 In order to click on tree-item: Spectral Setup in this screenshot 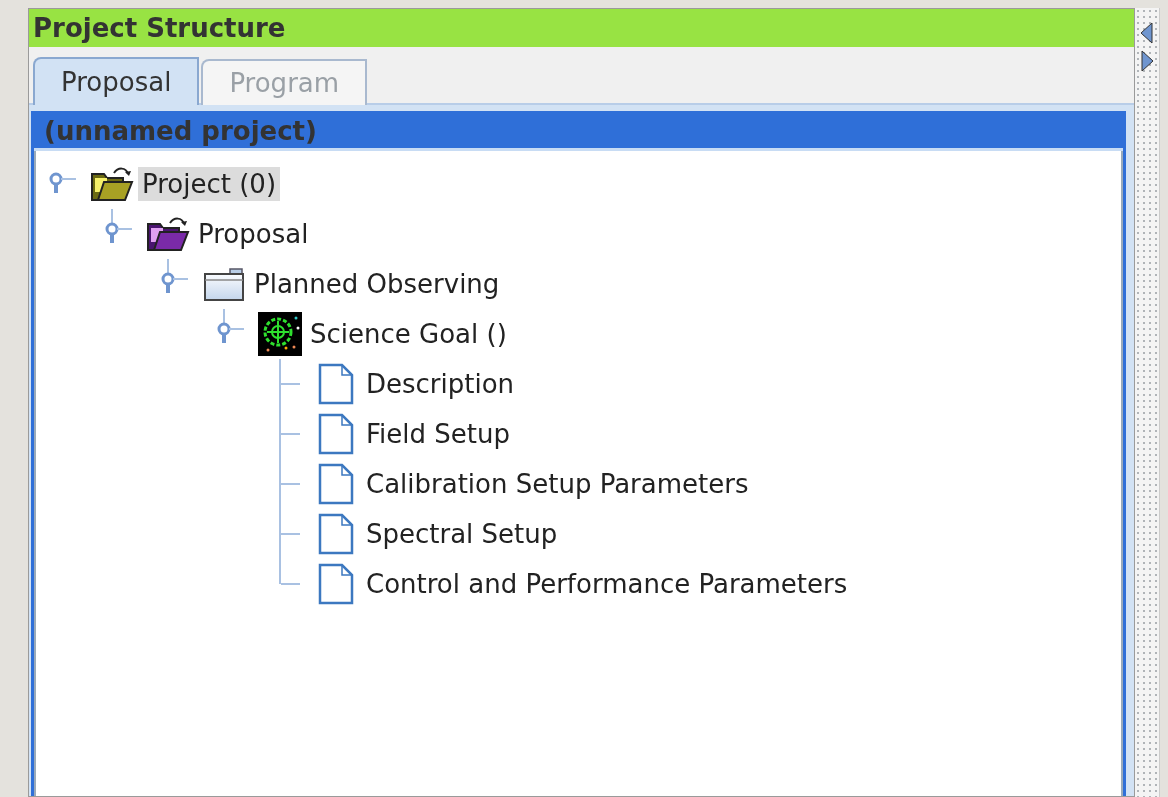, I will do `click(462, 534)`.